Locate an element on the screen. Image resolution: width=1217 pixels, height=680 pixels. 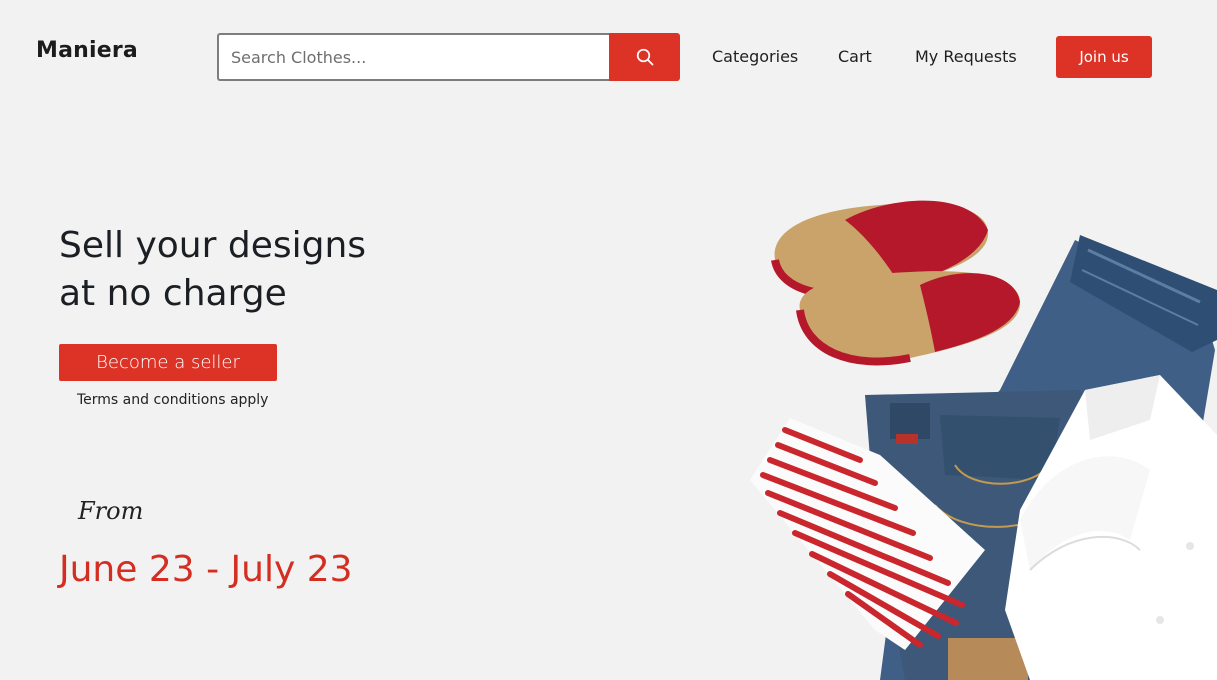
become-seller-button: Become a seller is located at coordinates (168, 362).